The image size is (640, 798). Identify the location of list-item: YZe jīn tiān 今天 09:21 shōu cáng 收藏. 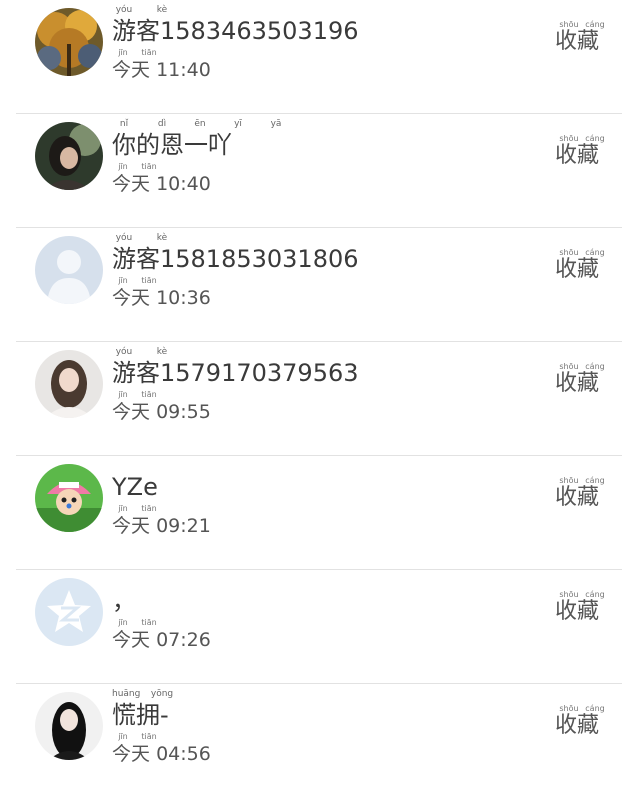
(320, 513).